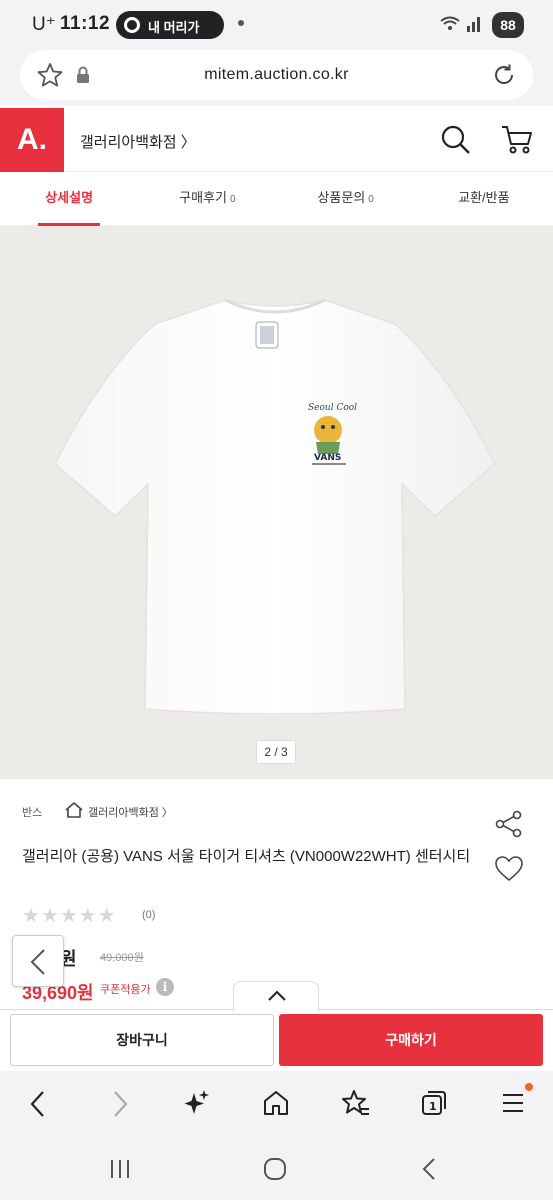 The width and height of the screenshot is (553, 1200). What do you see at coordinates (529, 1087) in the screenshot?
I see `menu-badge-dot` at bounding box center [529, 1087].